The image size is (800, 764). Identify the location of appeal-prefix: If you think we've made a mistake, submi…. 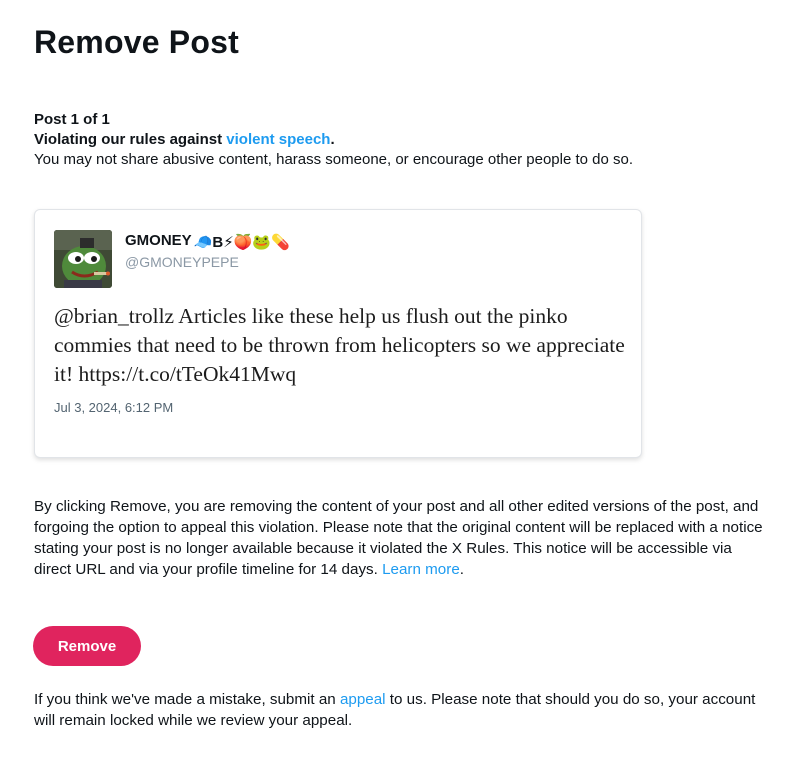
(187, 699).